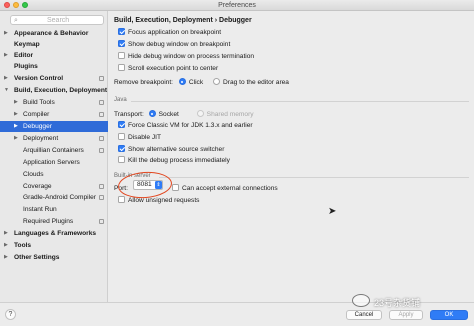 This screenshot has height=326, width=474. Describe the element at coordinates (37, 257) in the screenshot. I see `sidebar-item-label: Other Settings` at that location.